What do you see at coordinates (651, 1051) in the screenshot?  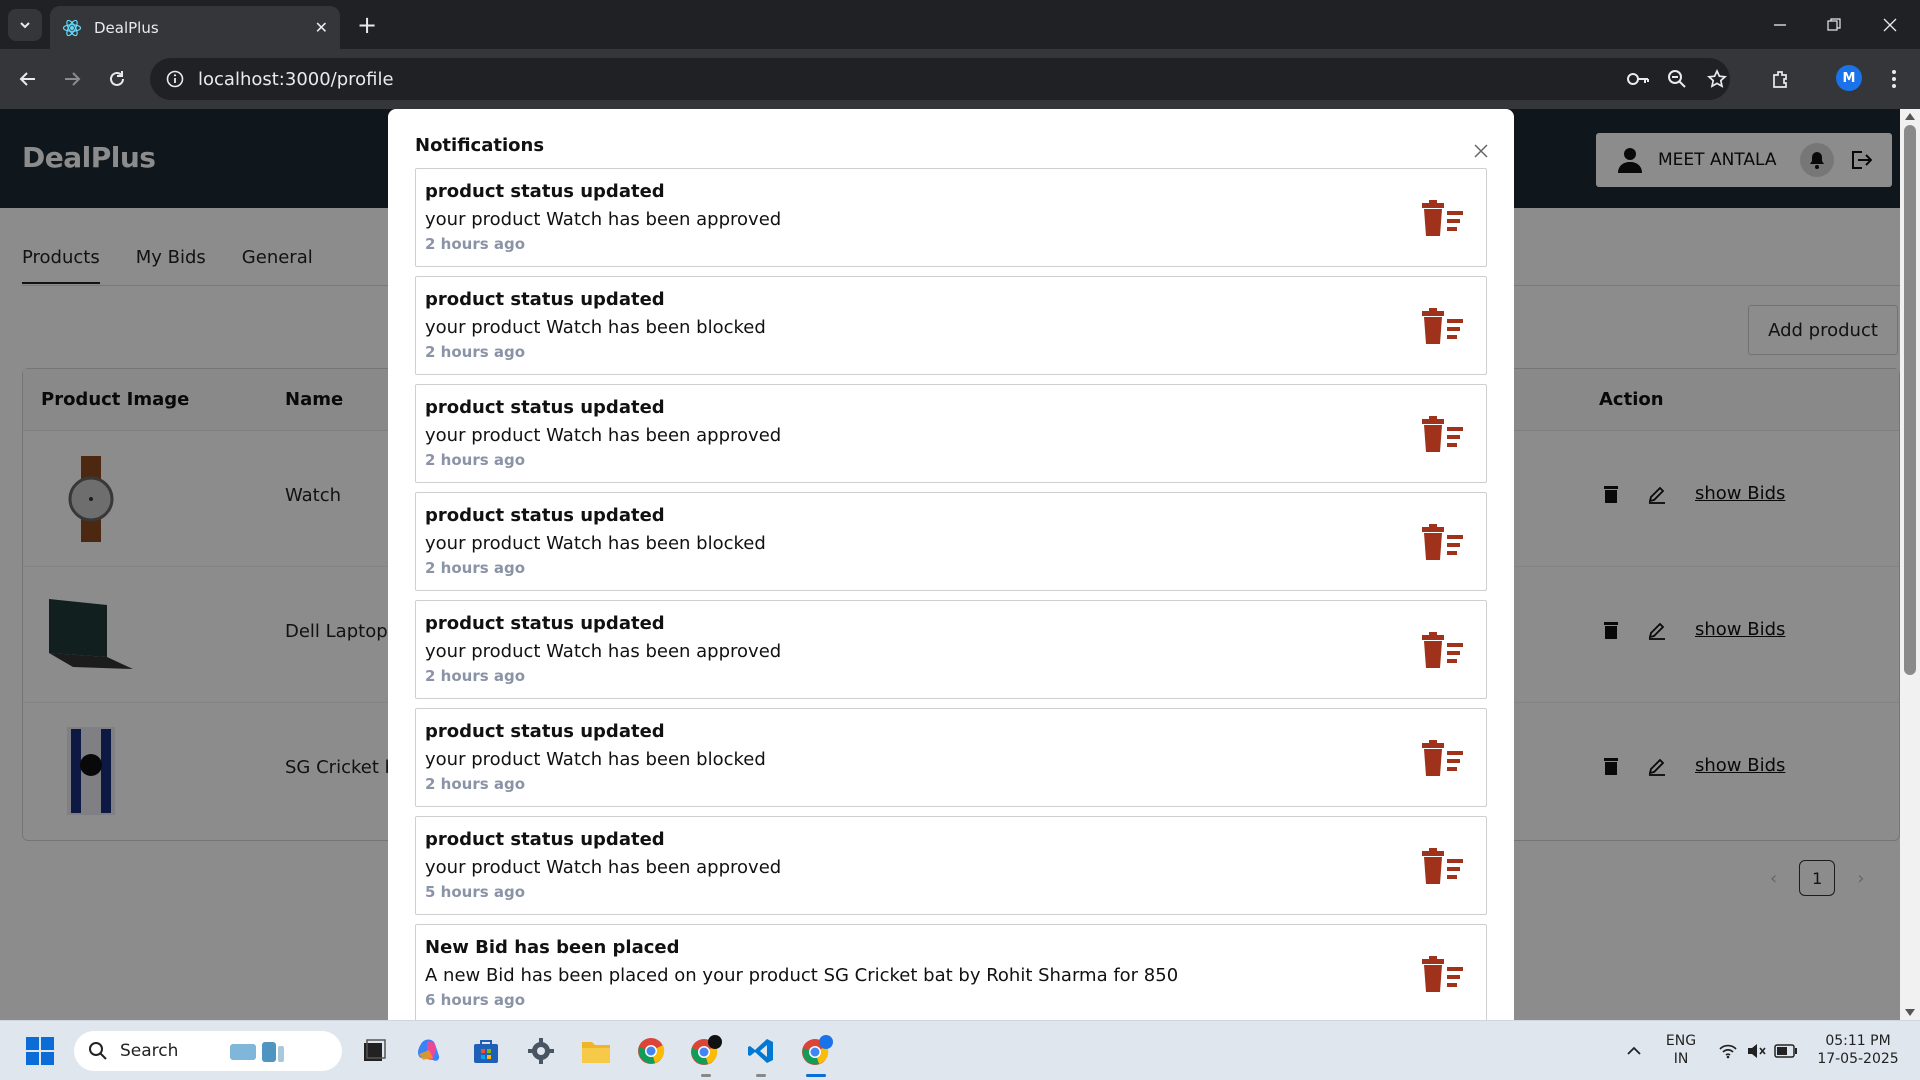 I see `chrome-icon` at bounding box center [651, 1051].